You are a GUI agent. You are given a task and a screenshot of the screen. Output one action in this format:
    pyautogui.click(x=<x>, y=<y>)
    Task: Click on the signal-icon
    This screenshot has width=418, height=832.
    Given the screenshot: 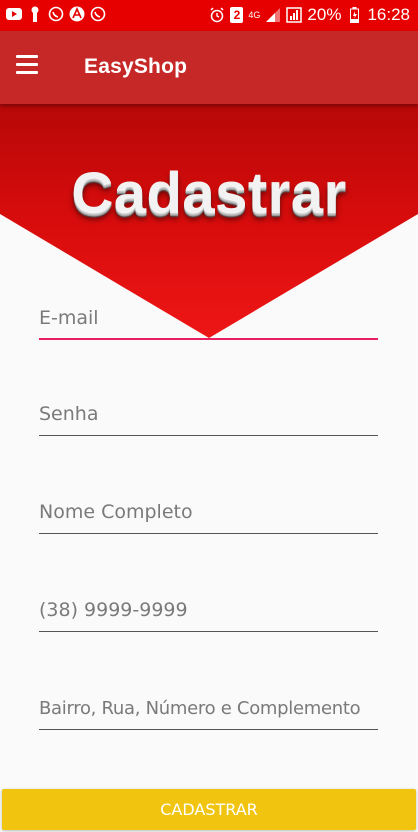 What is the action you would take?
    pyautogui.click(x=273, y=15)
    